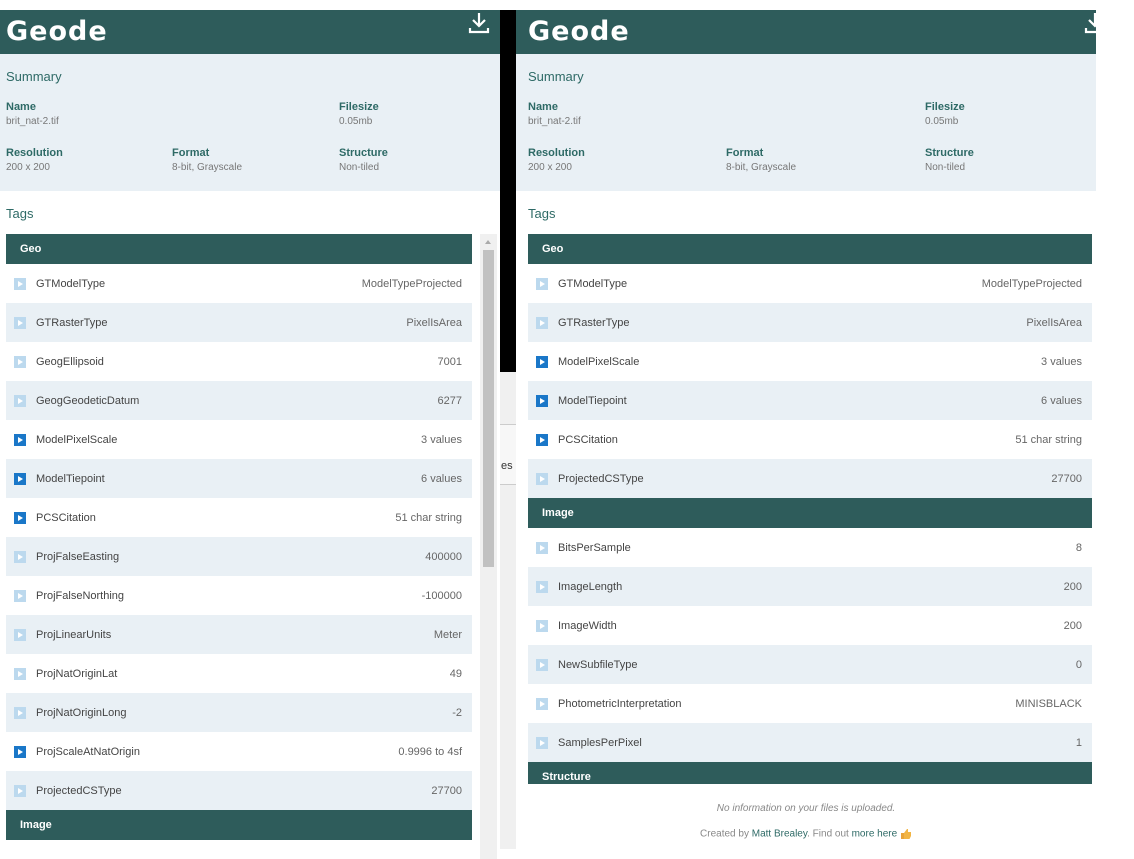 Image resolution: width=1134 pixels, height=859 pixels. Describe the element at coordinates (949, 160) in the screenshot. I see `structure-field: Structure Non-tiled` at that location.